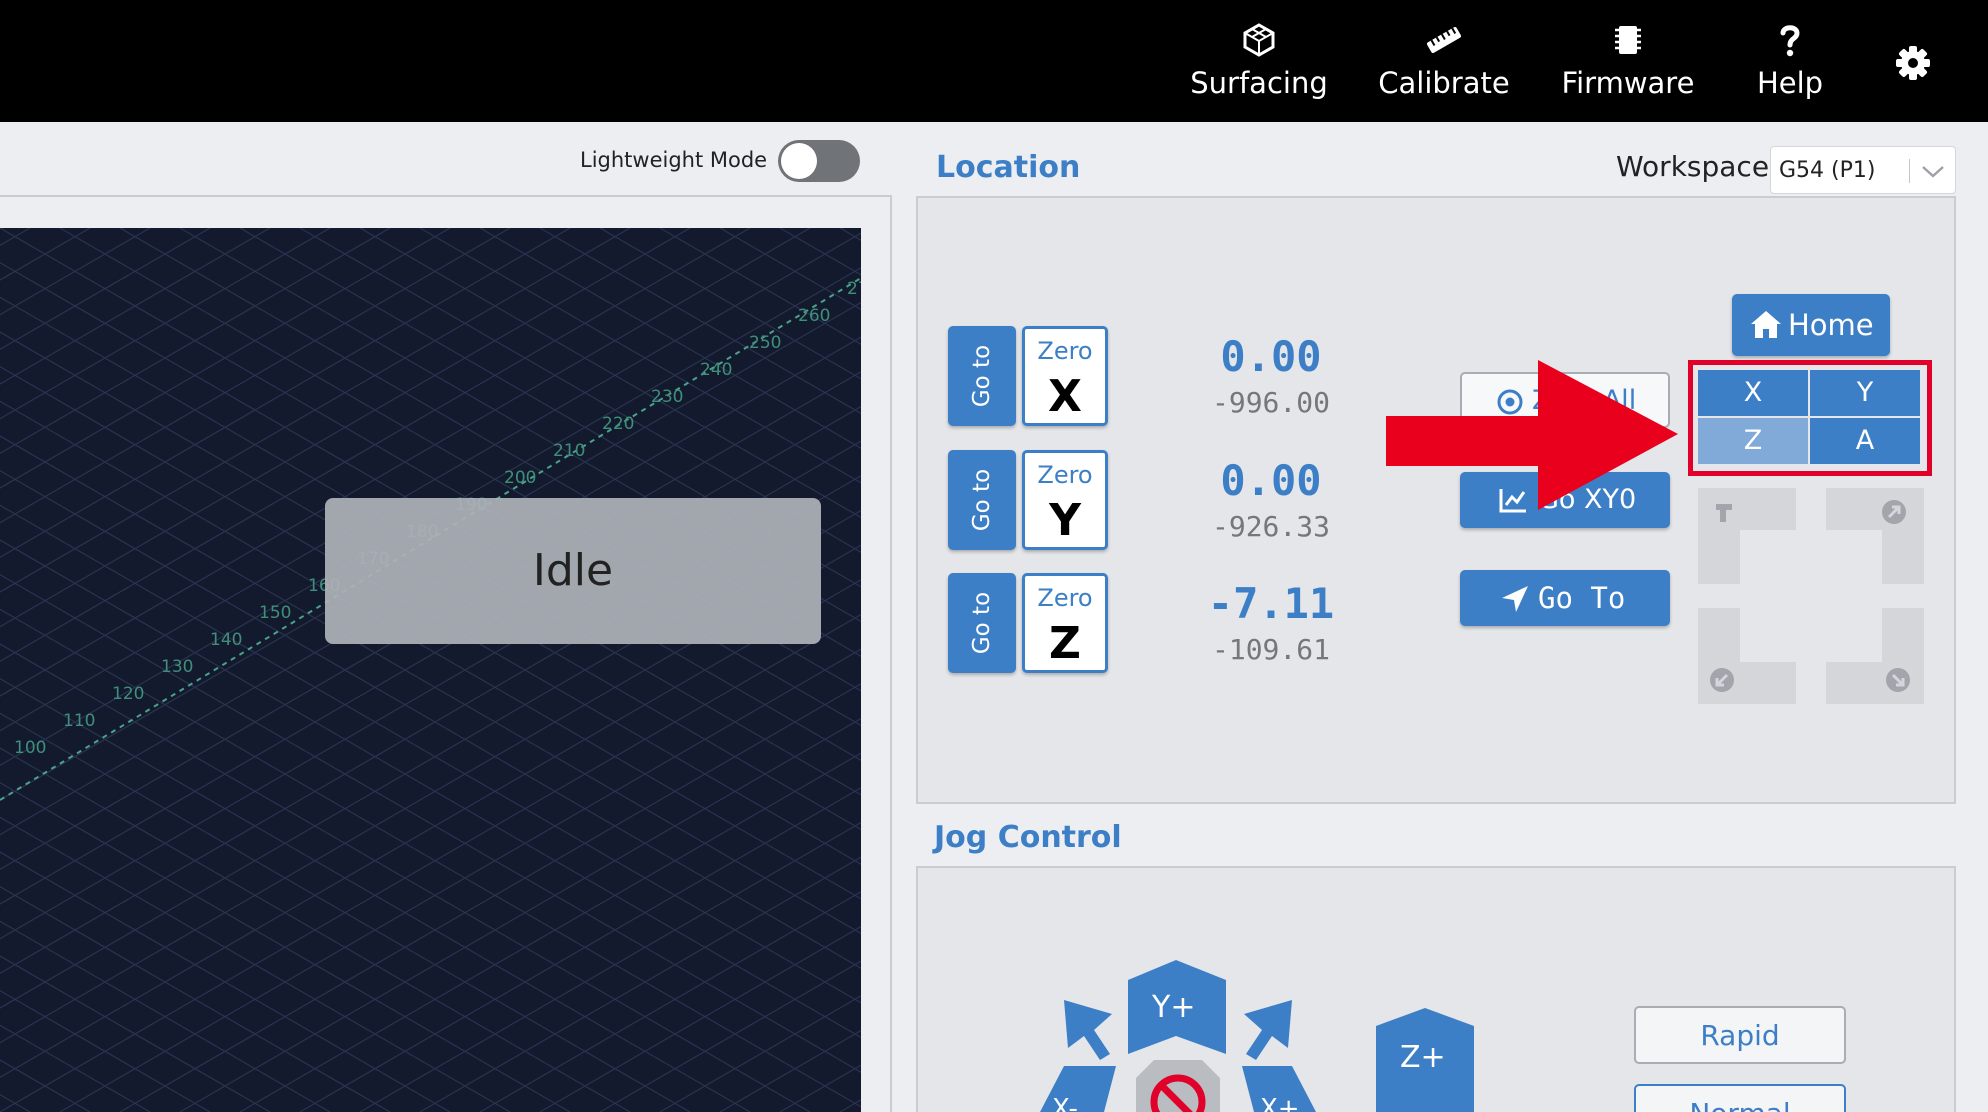 The width and height of the screenshot is (1988, 1112). I want to click on normal-speed-button: Normal, so click(1740, 1098).